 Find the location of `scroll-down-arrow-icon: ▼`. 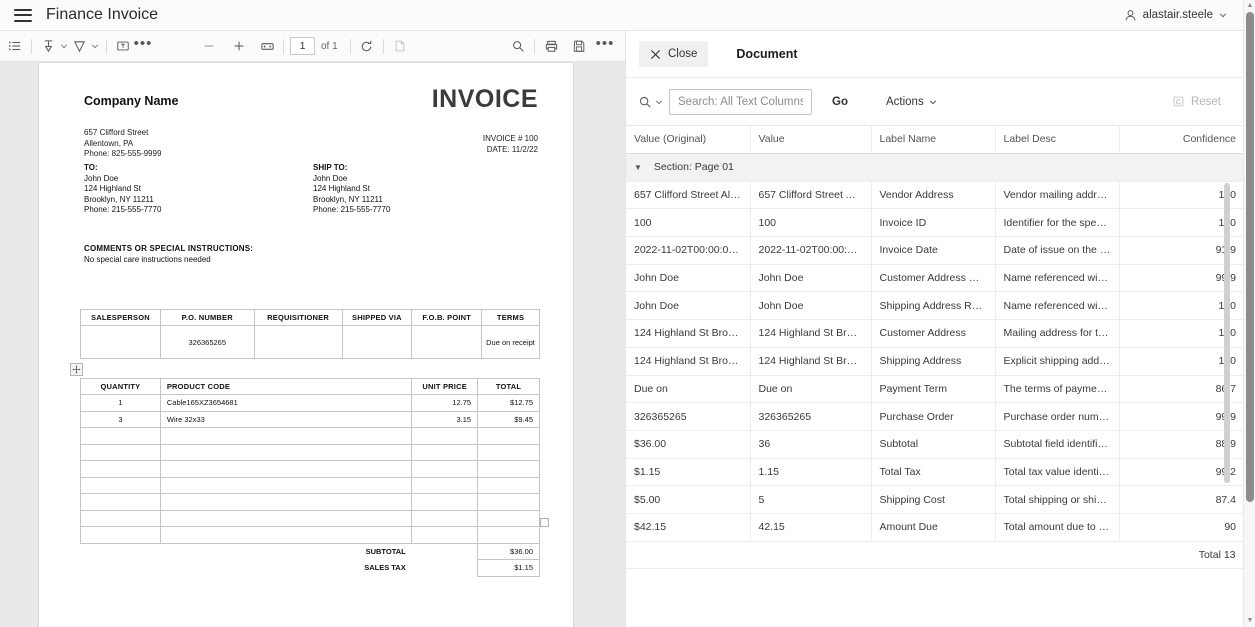

scroll-down-arrow-icon: ▼ is located at coordinates (1250, 621).